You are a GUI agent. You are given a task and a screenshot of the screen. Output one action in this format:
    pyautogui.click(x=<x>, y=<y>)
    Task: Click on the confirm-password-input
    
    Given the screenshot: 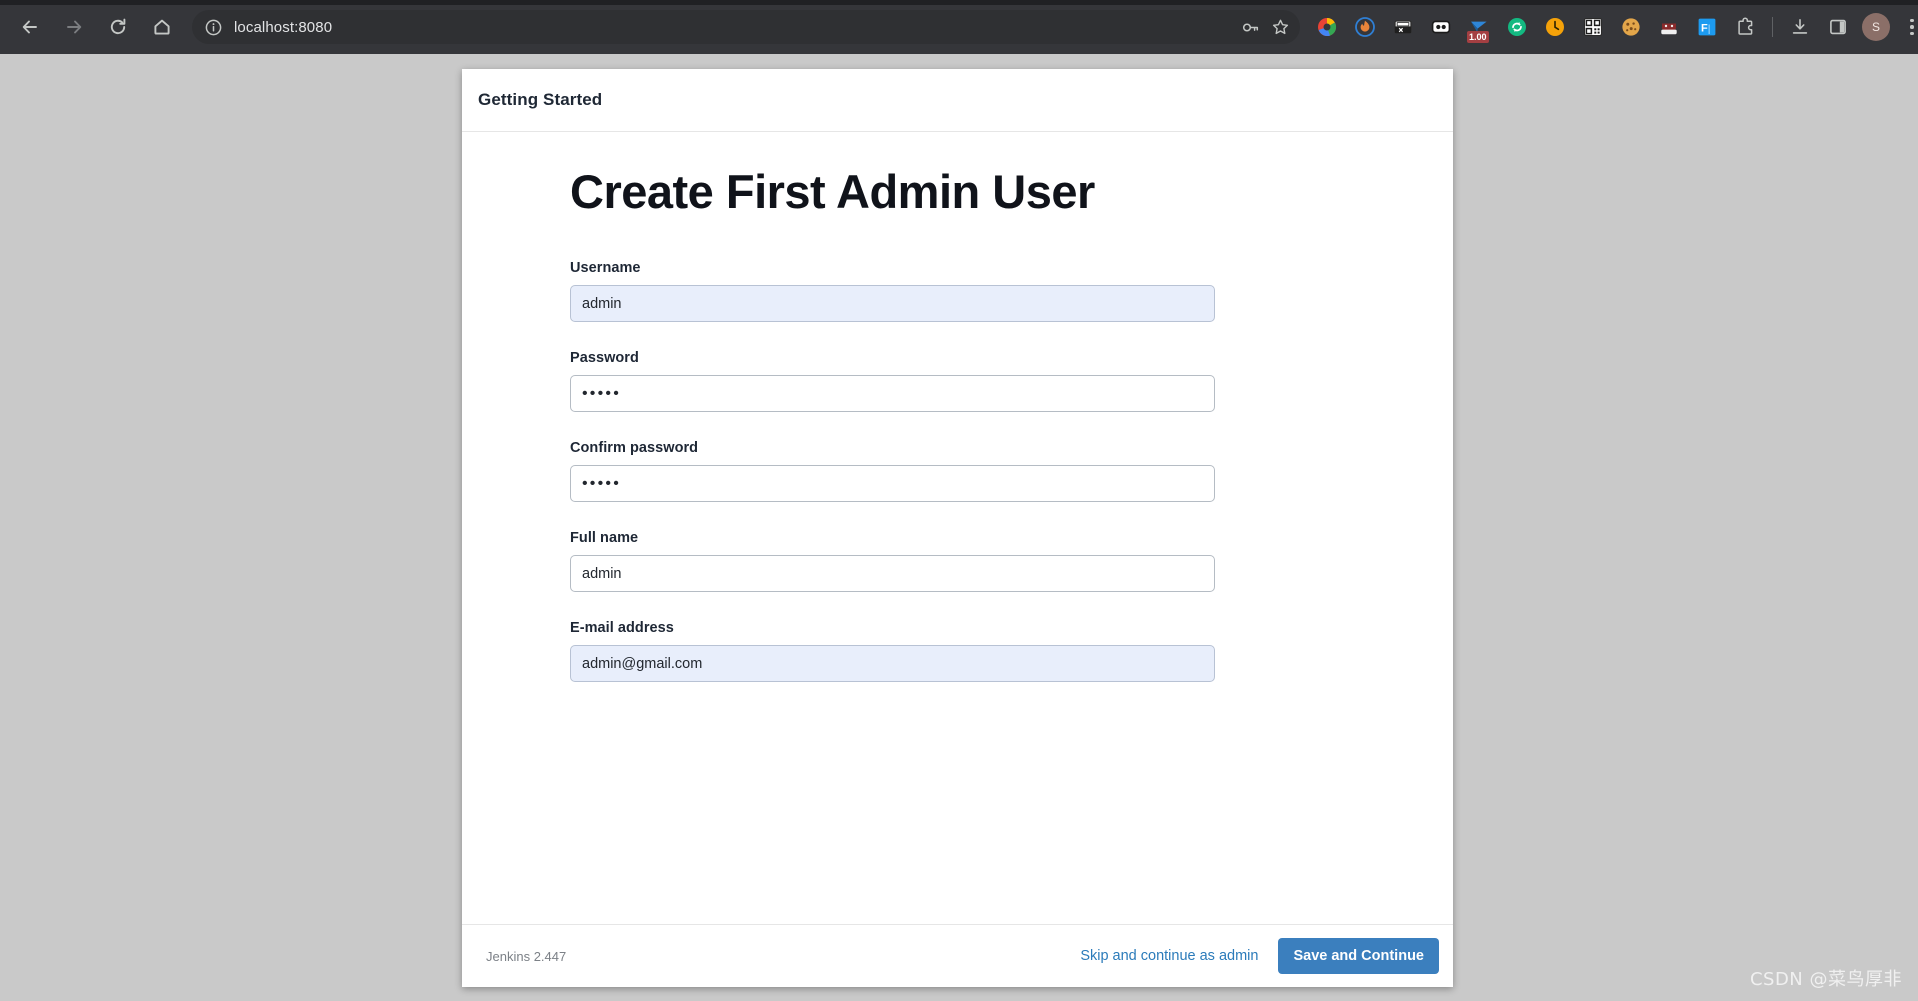 What is the action you would take?
    pyautogui.click(x=892, y=483)
    